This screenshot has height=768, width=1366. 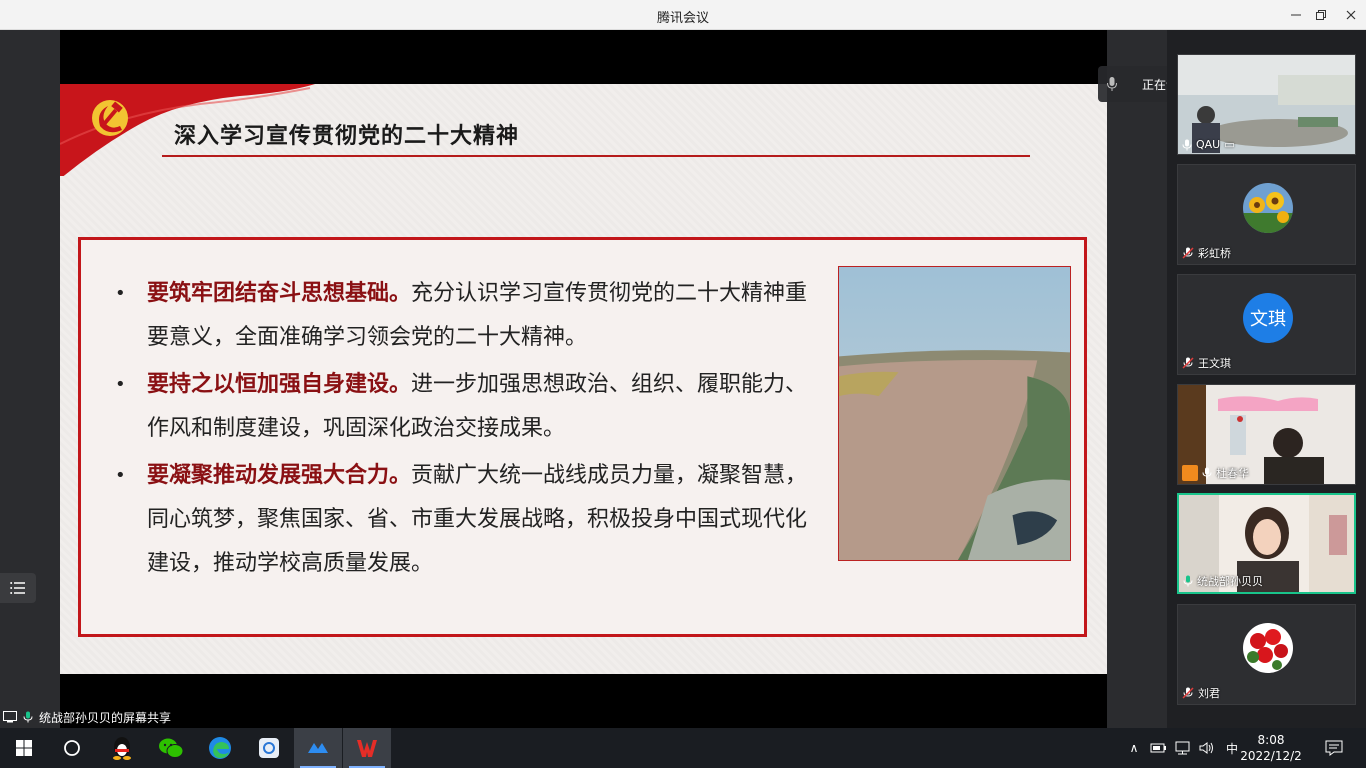 I want to click on network-icon, so click(x=1183, y=748).